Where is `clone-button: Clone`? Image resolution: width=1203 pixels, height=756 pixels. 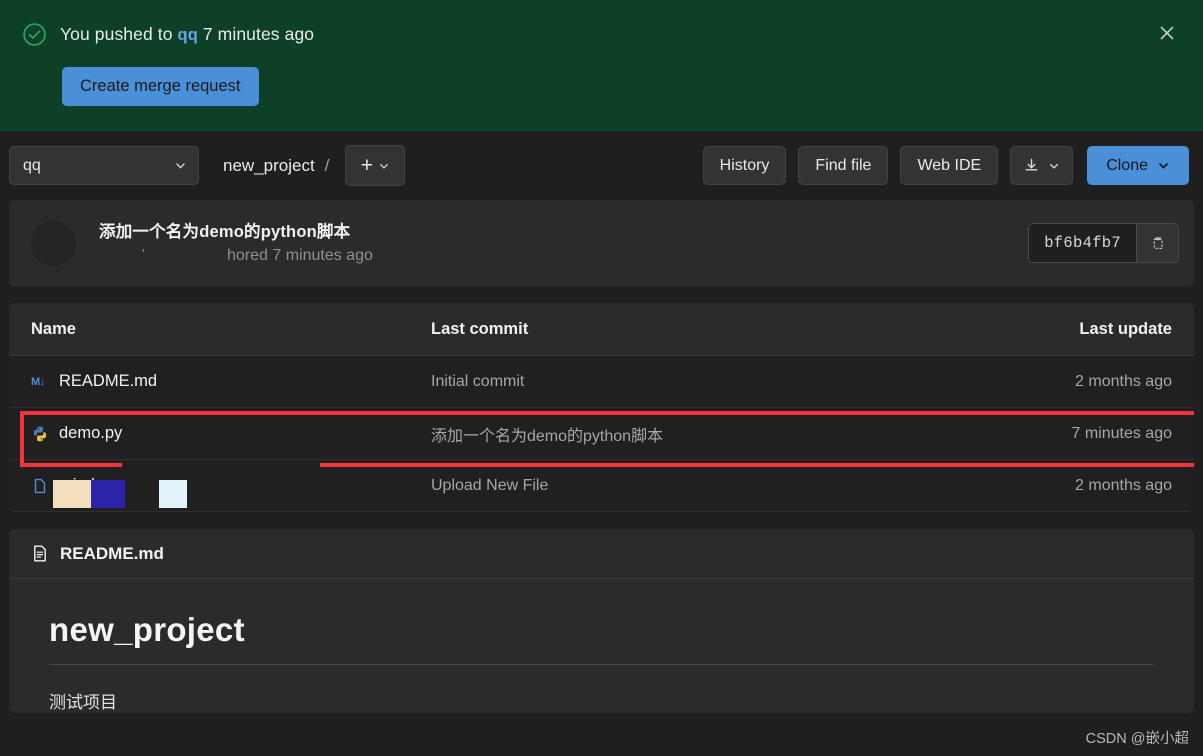
clone-button: Clone is located at coordinates (1138, 165).